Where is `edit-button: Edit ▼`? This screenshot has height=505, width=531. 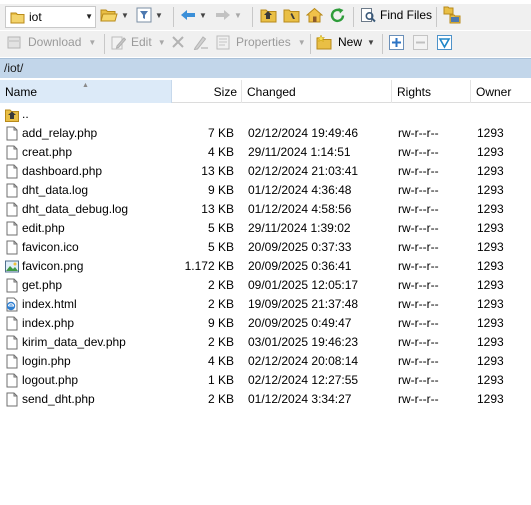
edit-button: Edit ▼ is located at coordinates (138, 42).